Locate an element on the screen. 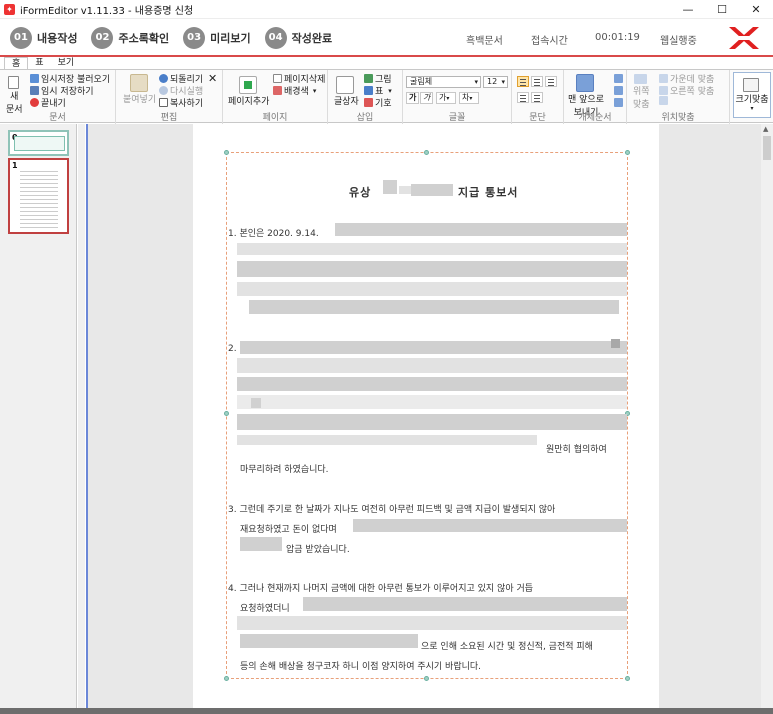  outdent-button is located at coordinates (537, 97).